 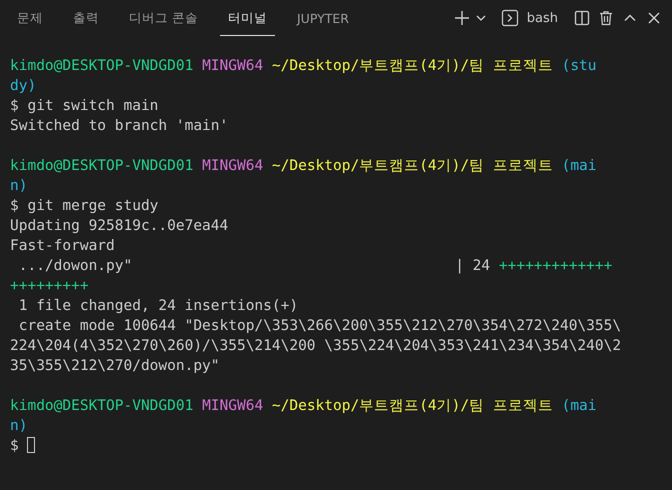 What do you see at coordinates (115, 366) in the screenshot?
I see `output-text: 35\355\212\270/dowon.py"` at bounding box center [115, 366].